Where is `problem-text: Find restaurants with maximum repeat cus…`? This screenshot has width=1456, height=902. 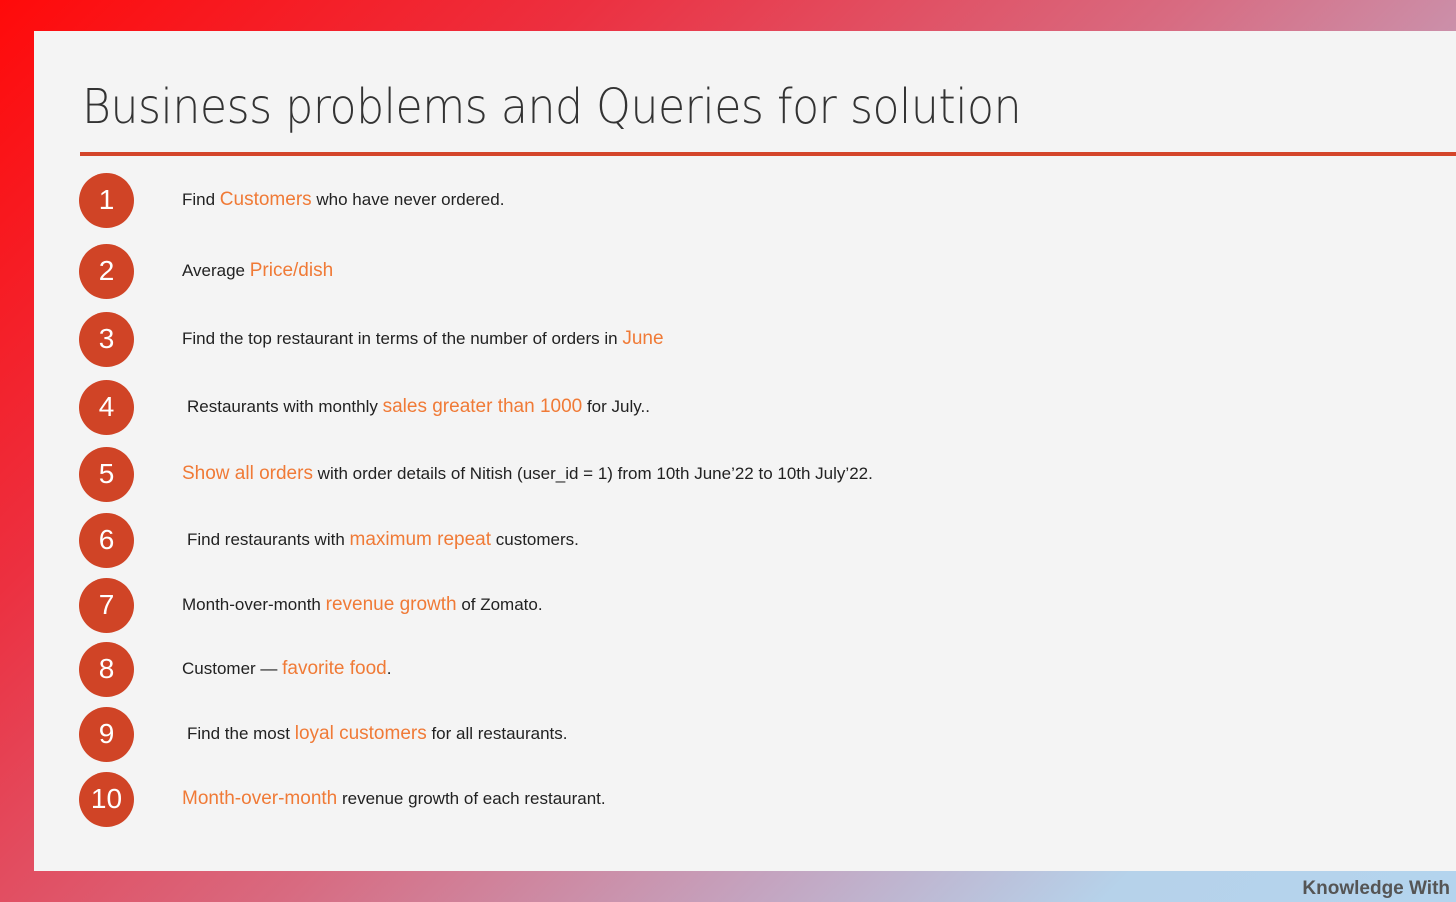 problem-text: Find restaurants with maximum repeat cus… is located at coordinates (383, 540).